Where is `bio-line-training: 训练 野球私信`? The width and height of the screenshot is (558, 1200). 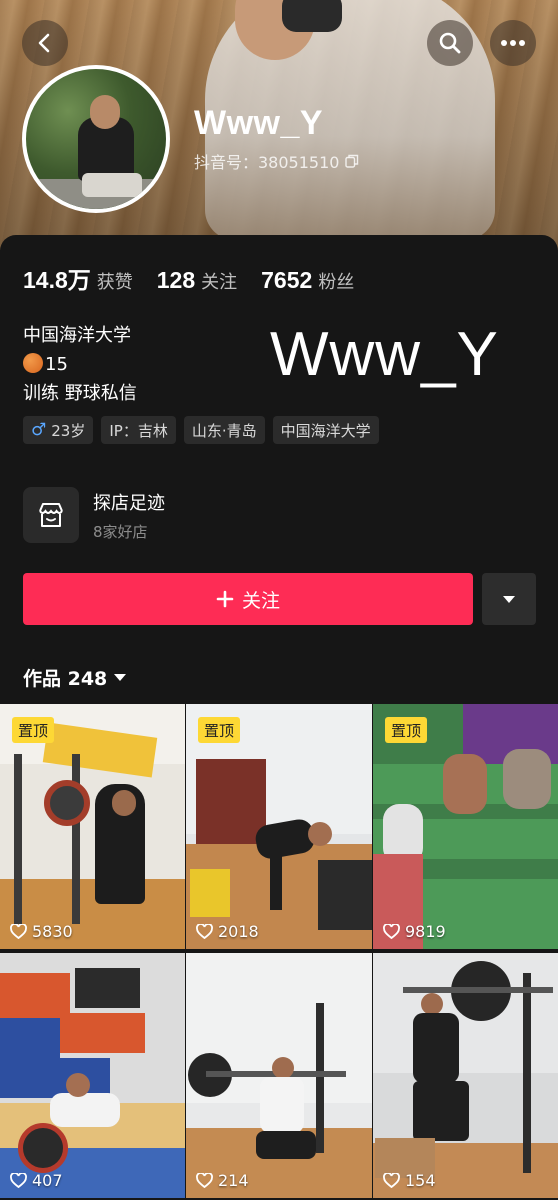 bio-line-training: 训练 野球私信 is located at coordinates (80, 393).